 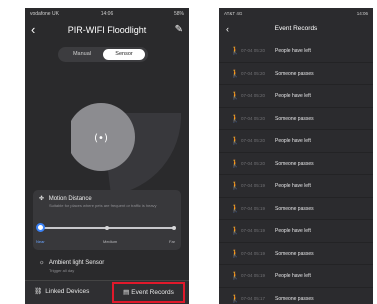 I want to click on records-icon: ▤, so click(x=126, y=292).